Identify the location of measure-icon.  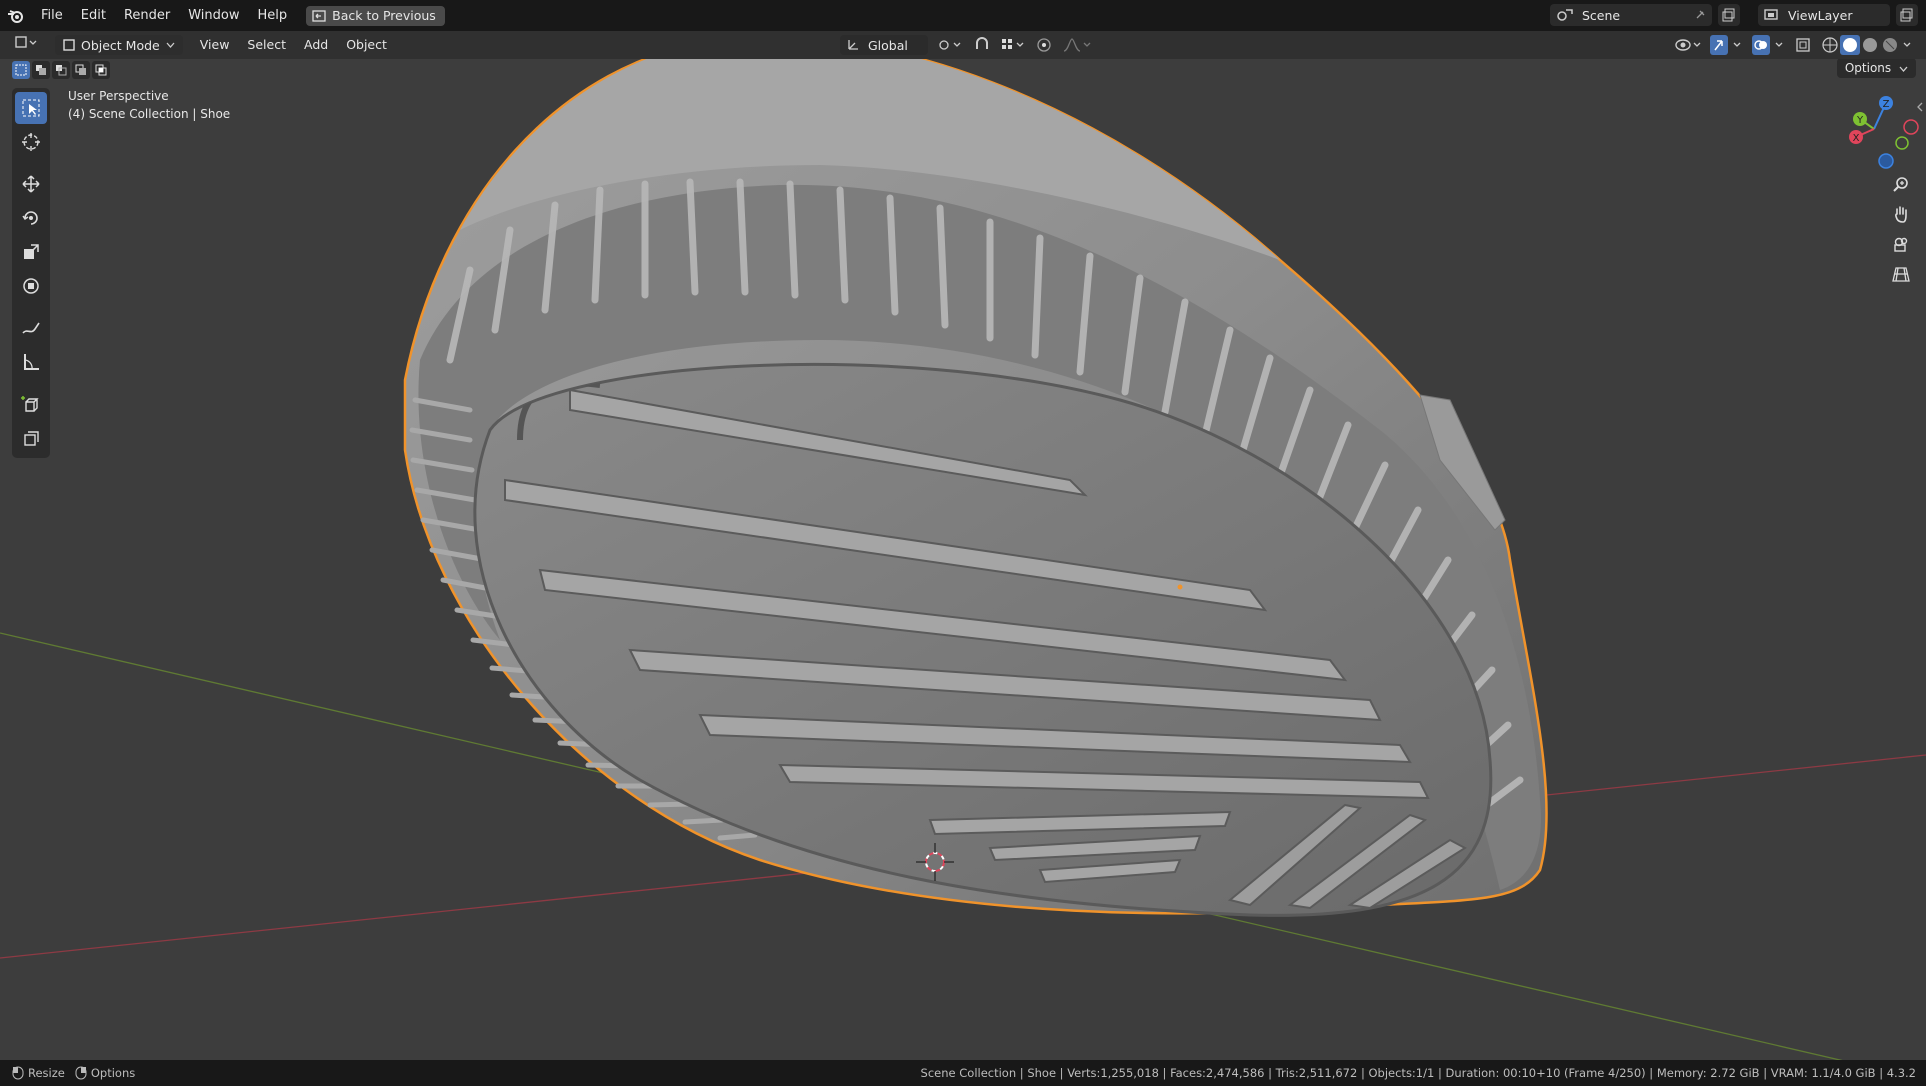
(31, 362).